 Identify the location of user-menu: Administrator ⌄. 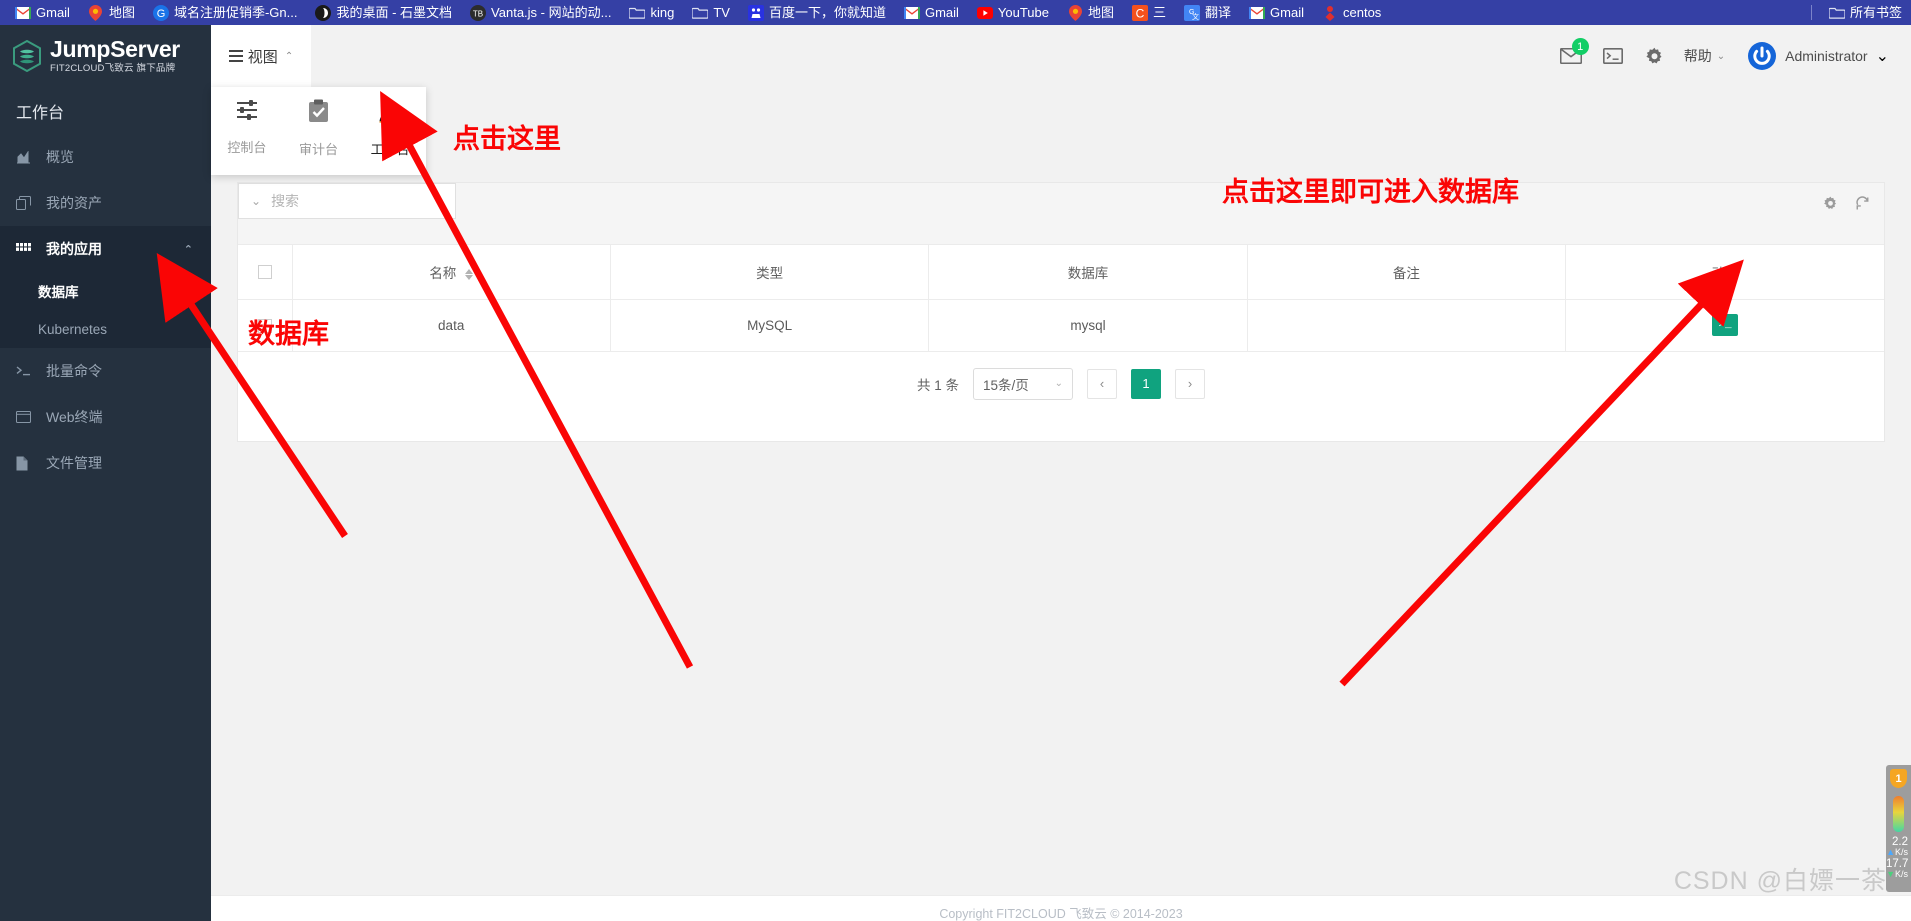
(1818, 56).